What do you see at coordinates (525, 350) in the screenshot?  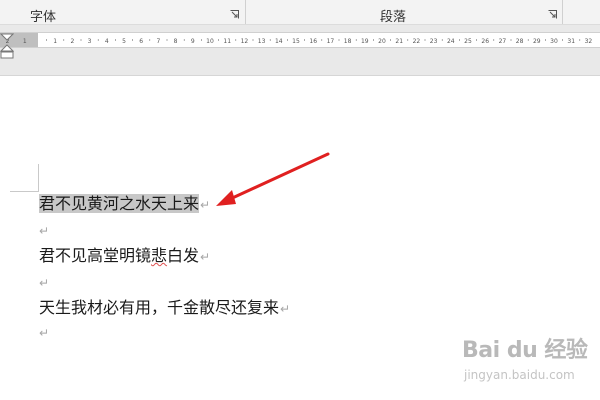 I see `watermark-brand: Bai du 经验` at bounding box center [525, 350].